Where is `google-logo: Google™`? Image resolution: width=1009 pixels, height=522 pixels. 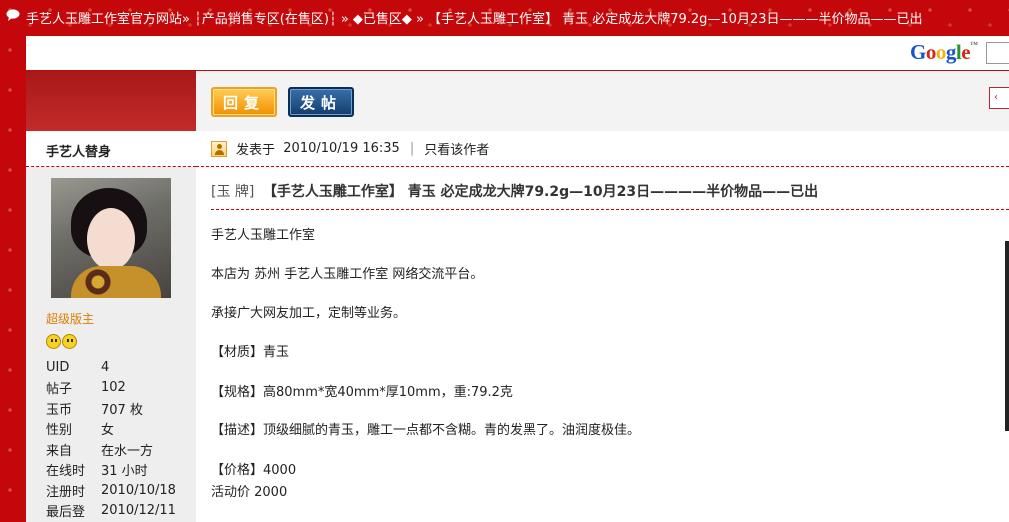
google-logo: Google™ is located at coordinates (944, 52).